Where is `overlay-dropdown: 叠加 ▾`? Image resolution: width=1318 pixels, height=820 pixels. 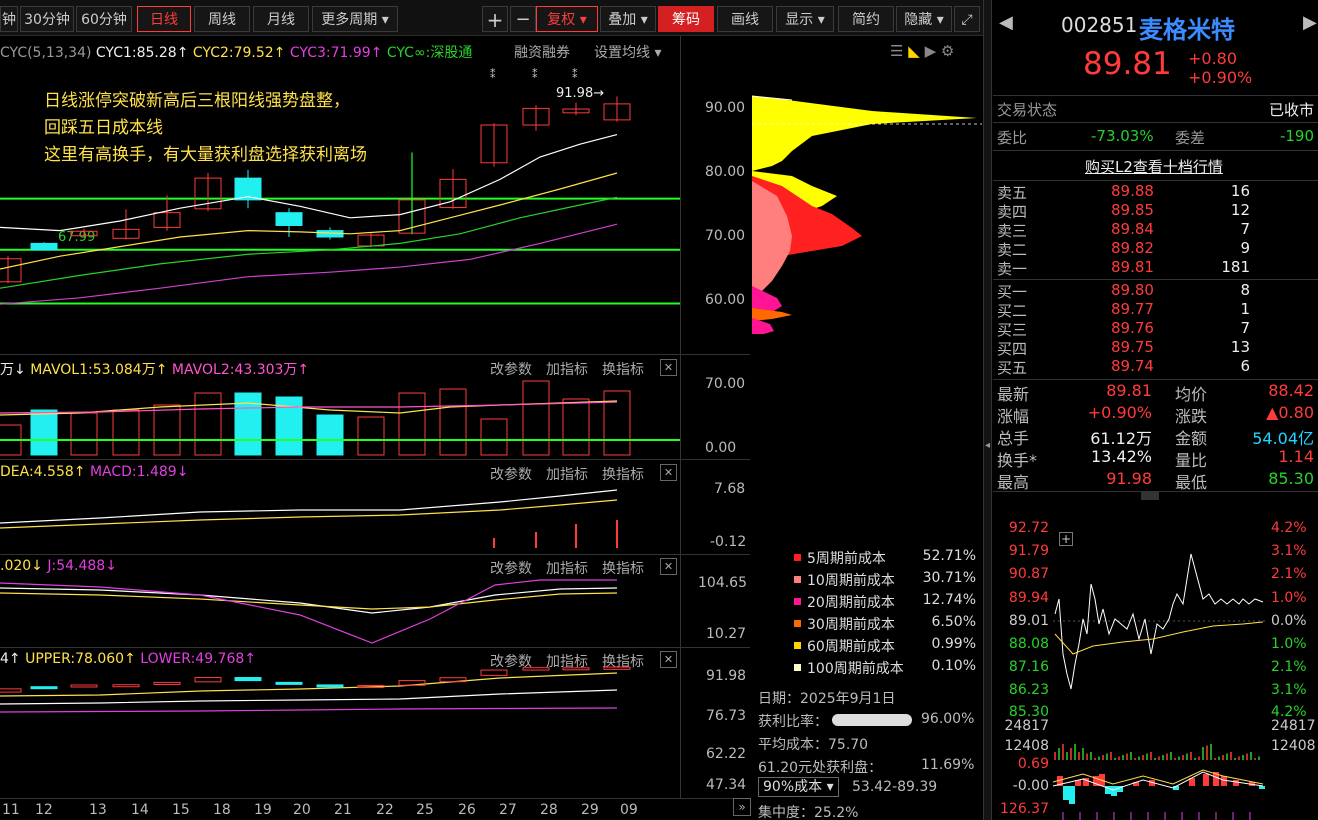
overlay-dropdown: 叠加 ▾ is located at coordinates (628, 19).